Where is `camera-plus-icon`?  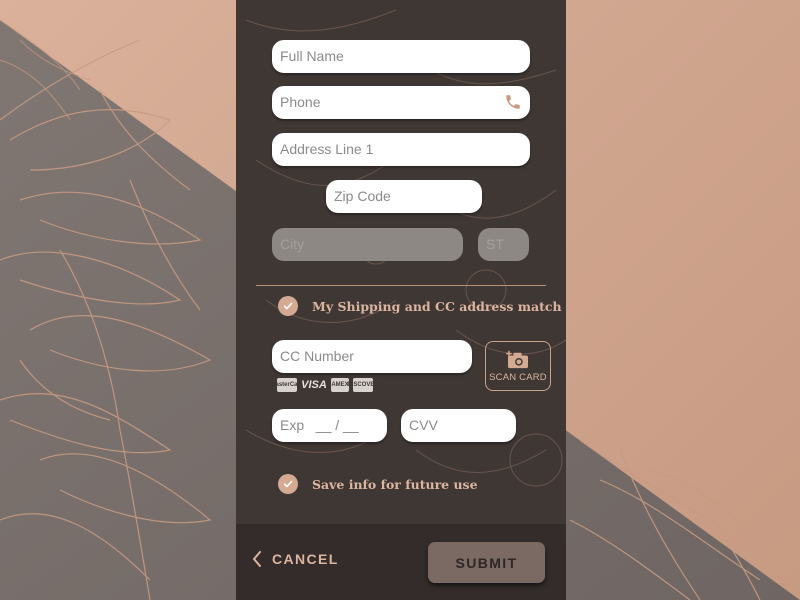 camera-plus-icon is located at coordinates (517, 359).